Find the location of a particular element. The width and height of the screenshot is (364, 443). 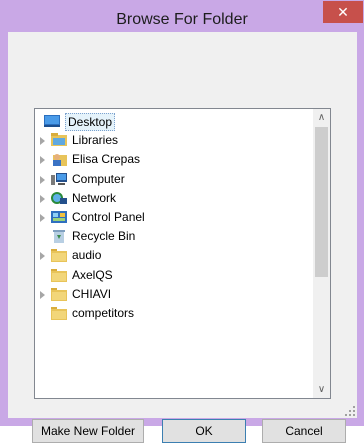

tree-item-label: Computer is located at coordinates (98, 178).